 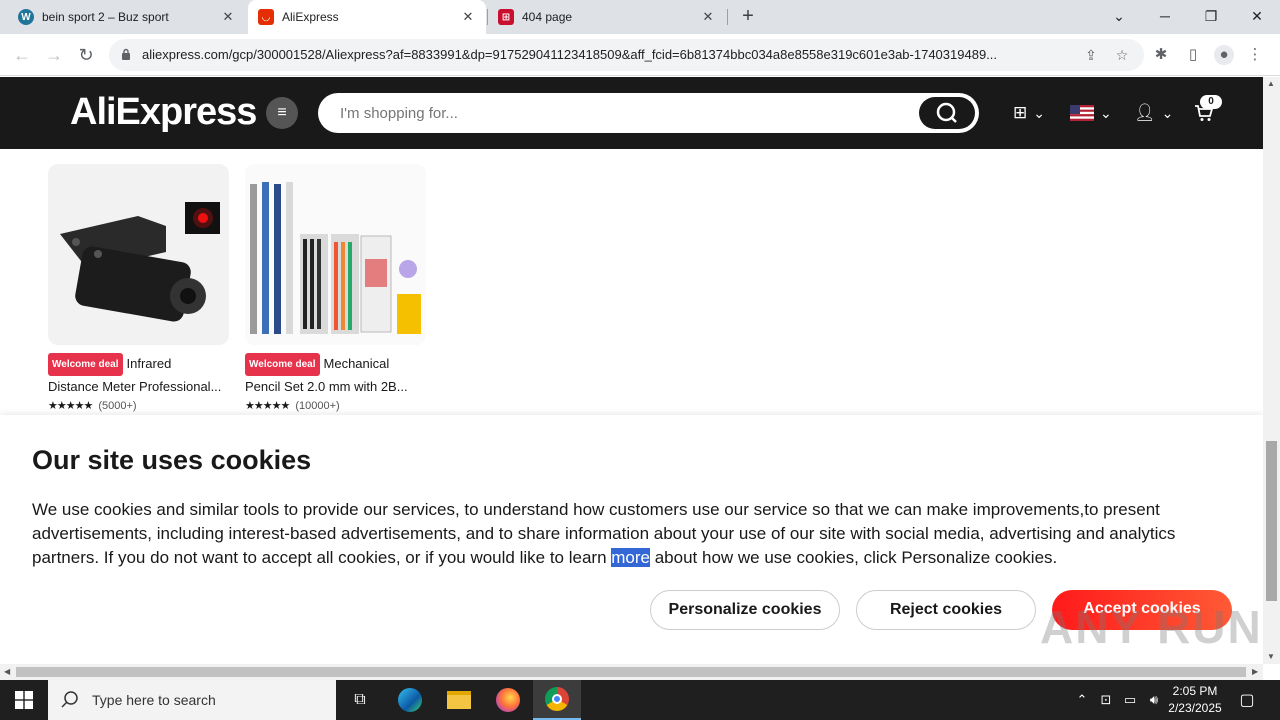 What do you see at coordinates (1122, 55) in the screenshot?
I see `bookmark-star-icon: ☆` at bounding box center [1122, 55].